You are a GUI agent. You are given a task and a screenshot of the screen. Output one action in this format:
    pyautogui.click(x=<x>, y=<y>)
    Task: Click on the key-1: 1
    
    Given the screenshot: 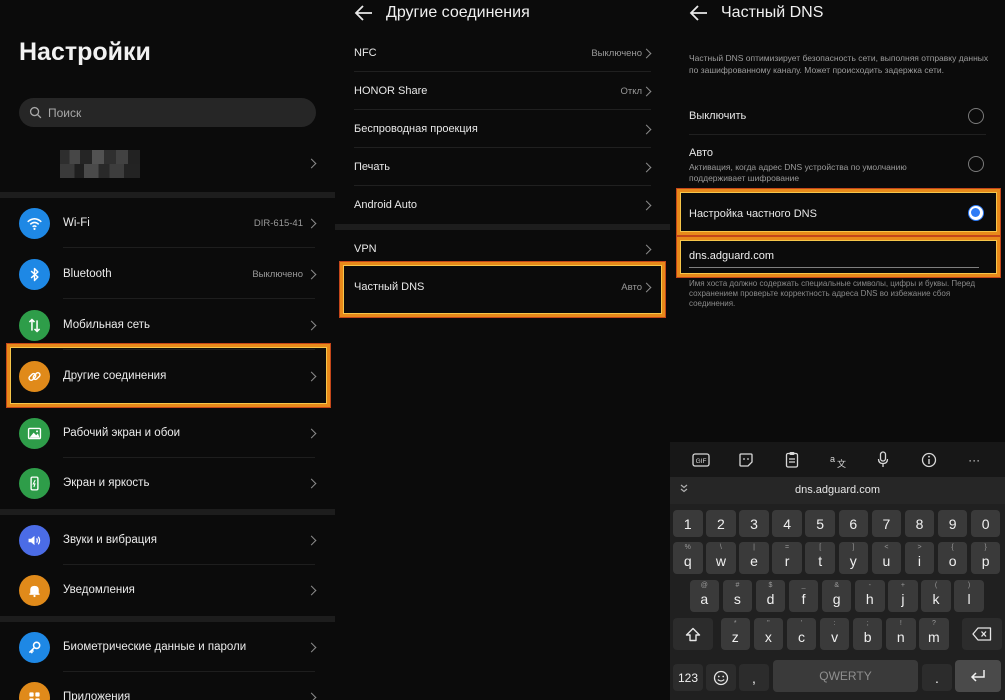 What is the action you would take?
    pyautogui.click(x=688, y=523)
    